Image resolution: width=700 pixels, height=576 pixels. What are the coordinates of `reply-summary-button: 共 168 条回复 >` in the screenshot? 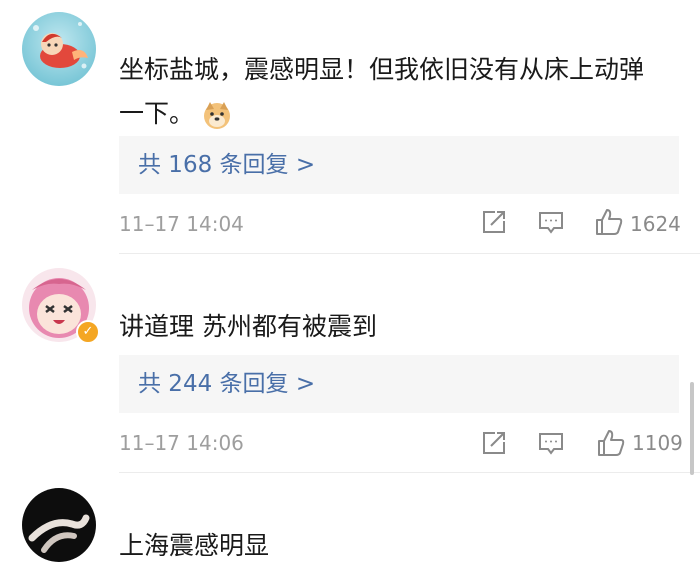 It's located at (399, 165).